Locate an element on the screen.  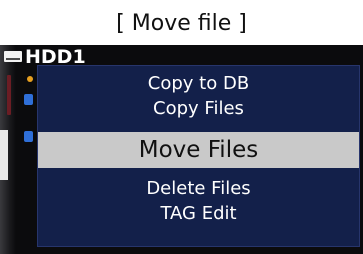
menu-item-copy-to-db: Copy to DB is located at coordinates (198, 84).